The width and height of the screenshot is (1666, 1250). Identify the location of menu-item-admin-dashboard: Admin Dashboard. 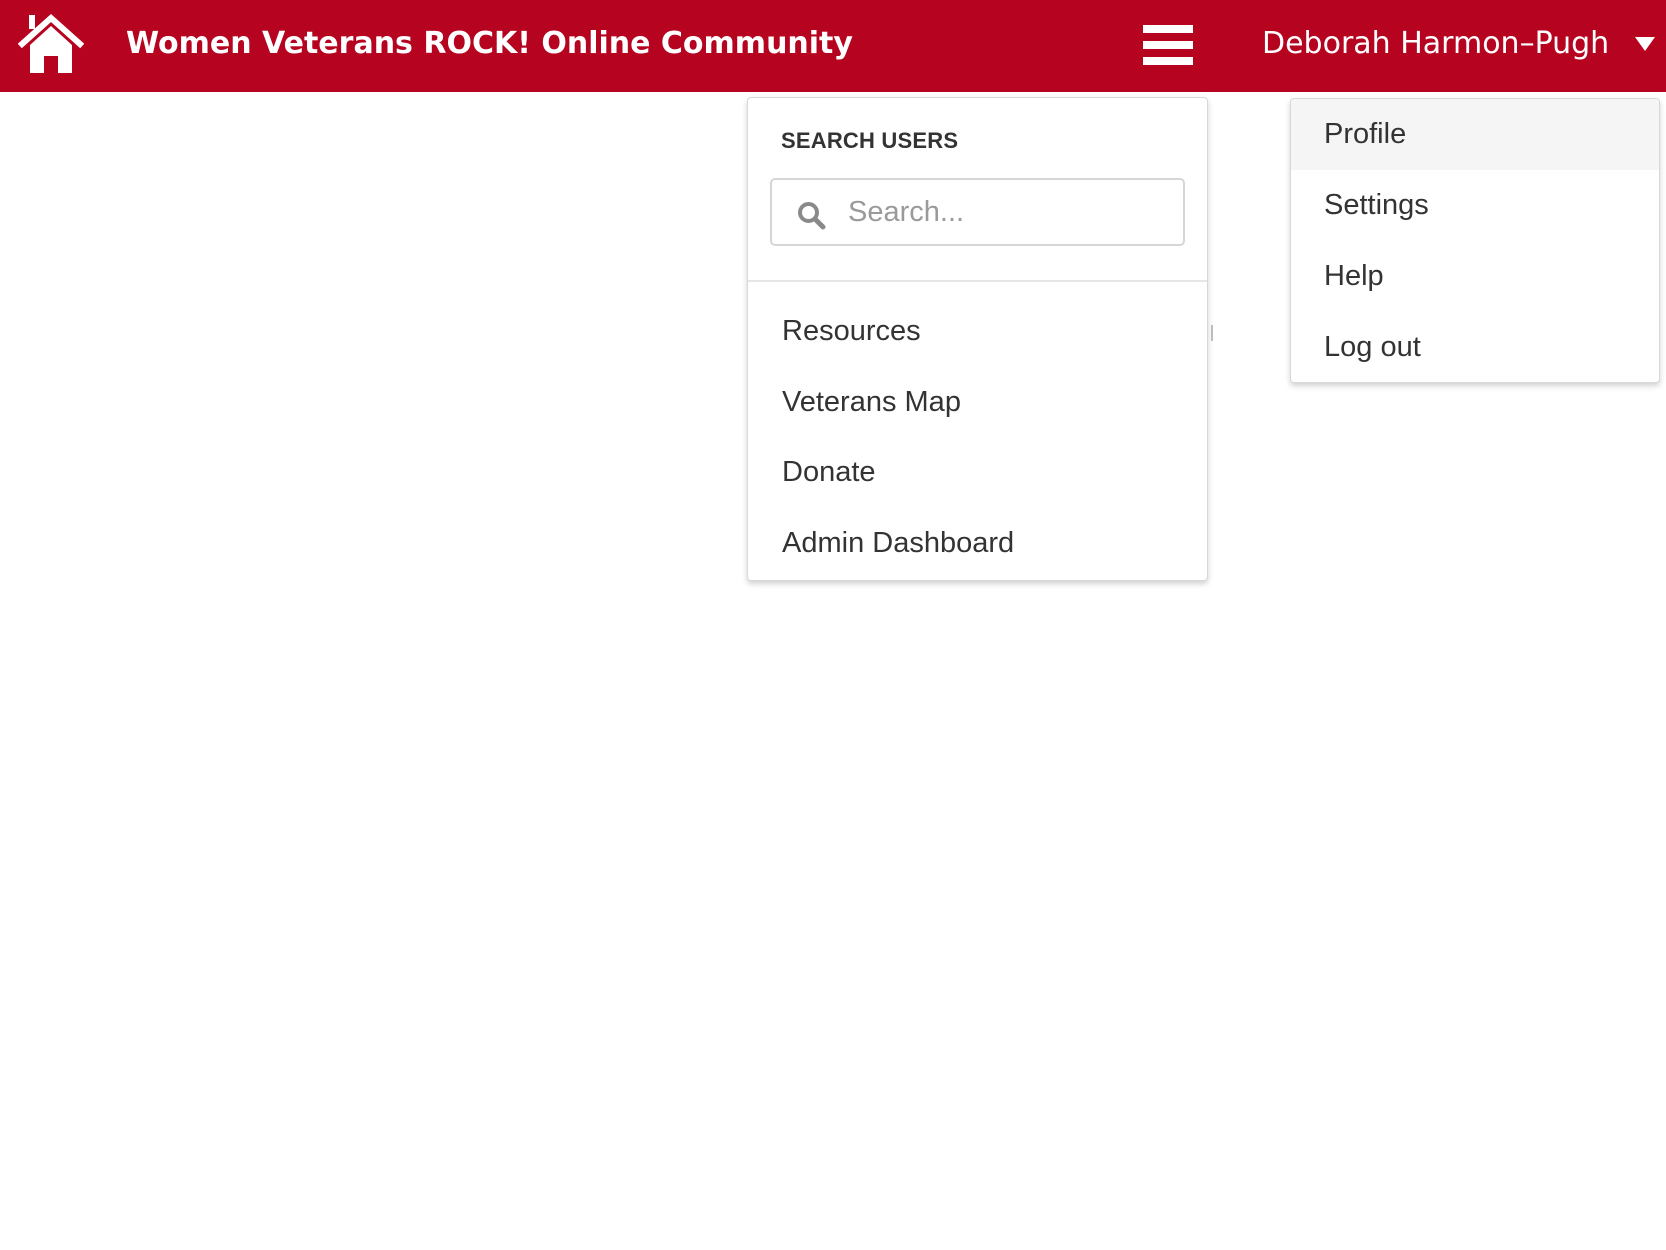
(977, 543).